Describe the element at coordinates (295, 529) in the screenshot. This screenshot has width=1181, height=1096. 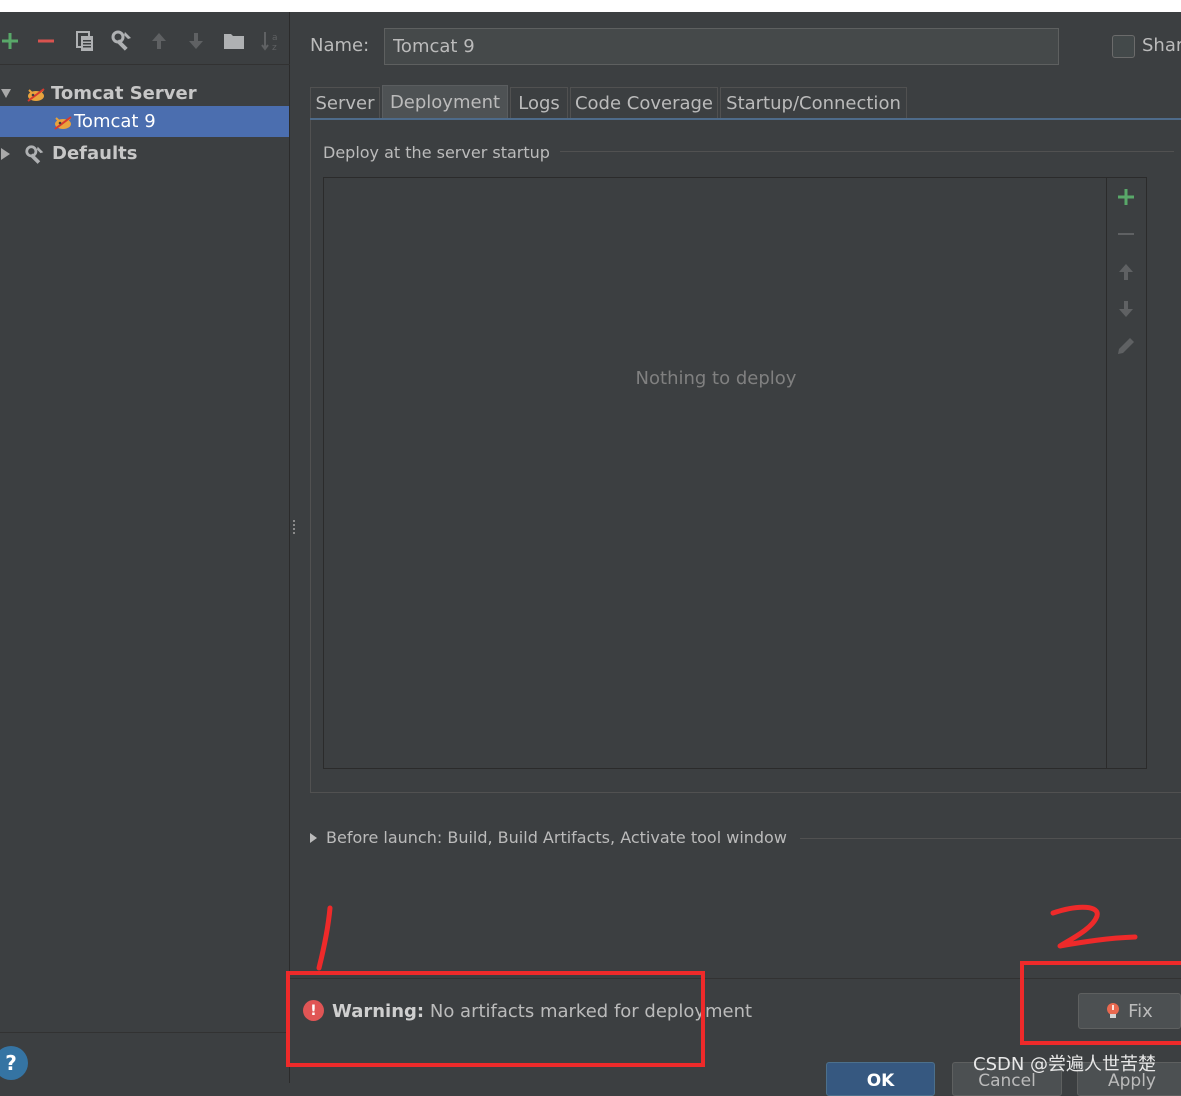
I see `pane-splitter-handle` at that location.